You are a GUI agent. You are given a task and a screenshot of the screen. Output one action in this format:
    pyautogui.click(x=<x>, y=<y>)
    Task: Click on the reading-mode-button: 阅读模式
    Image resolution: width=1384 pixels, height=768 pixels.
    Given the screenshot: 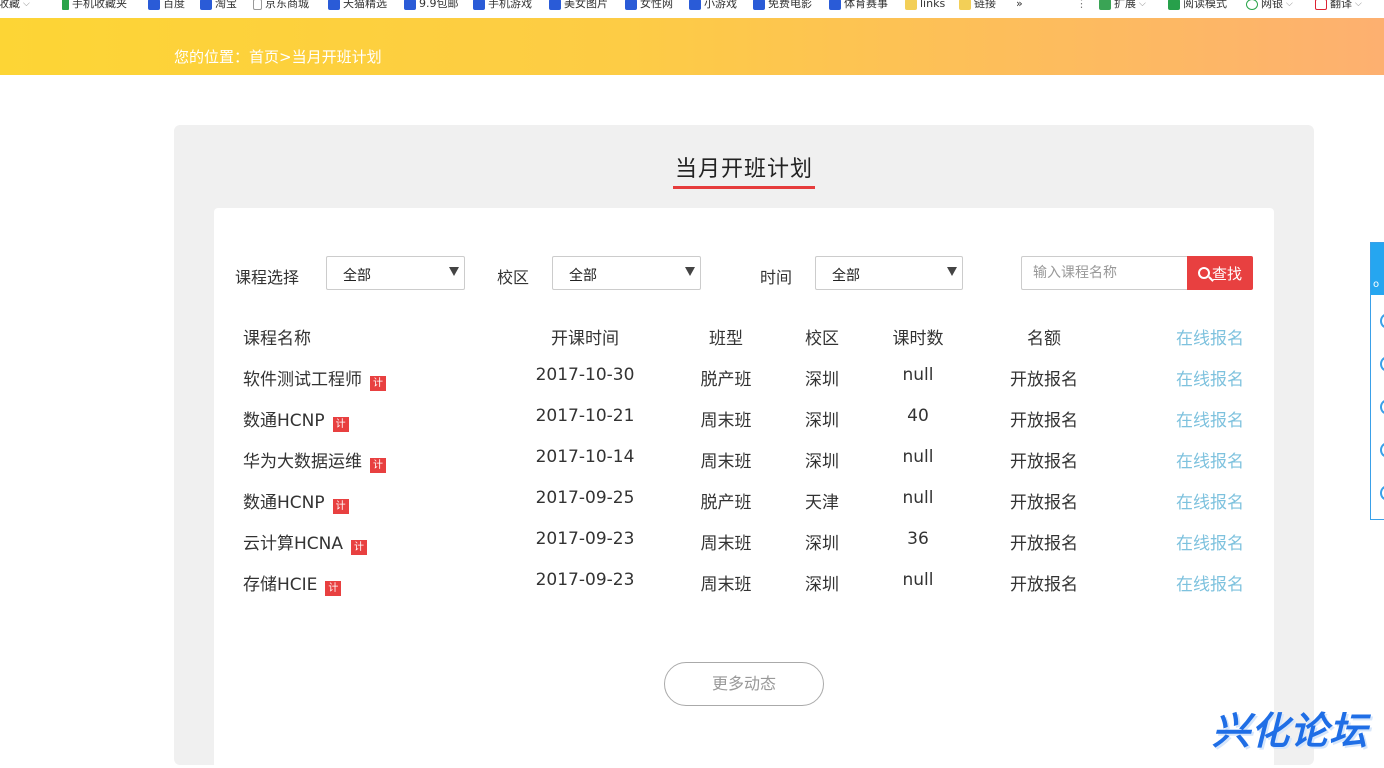 What is the action you would take?
    pyautogui.click(x=1197, y=5)
    